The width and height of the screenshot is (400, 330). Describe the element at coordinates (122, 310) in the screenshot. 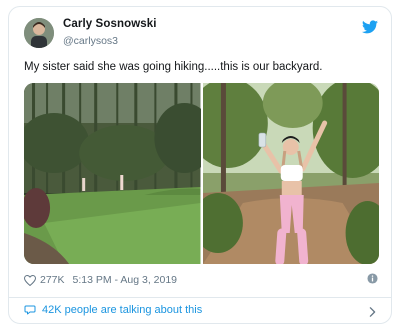

I see `conversation-count: 42K people are talking about this` at that location.